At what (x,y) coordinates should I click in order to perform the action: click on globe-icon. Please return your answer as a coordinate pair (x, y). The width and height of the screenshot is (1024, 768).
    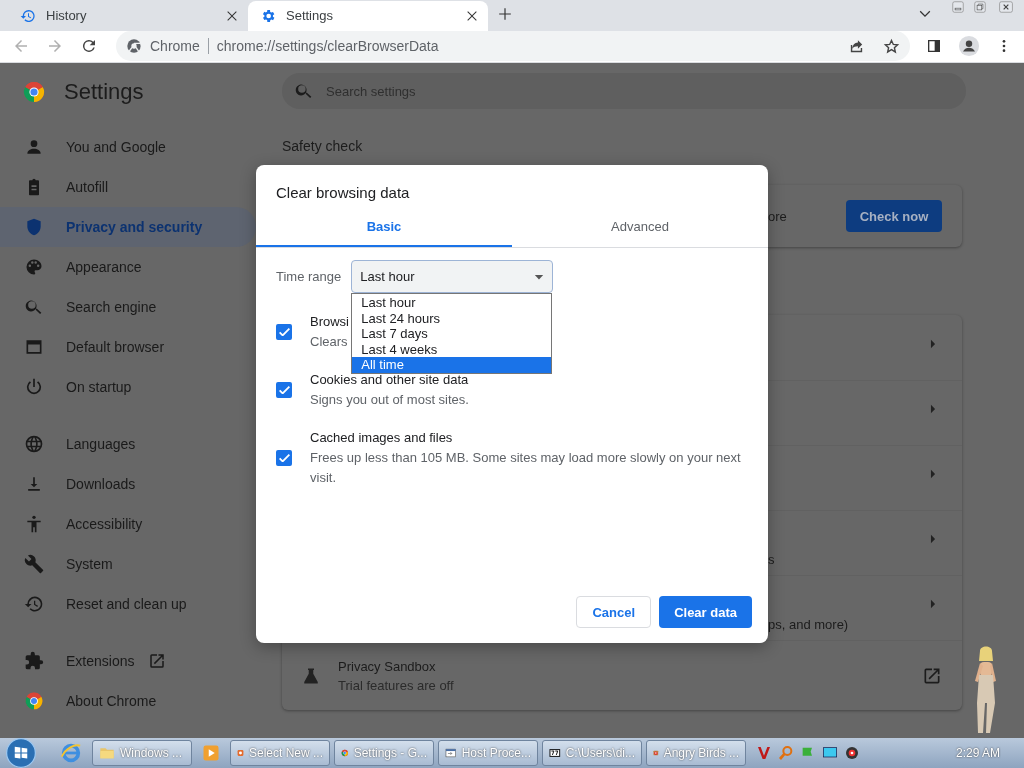
    Looking at the image, I should click on (34, 444).